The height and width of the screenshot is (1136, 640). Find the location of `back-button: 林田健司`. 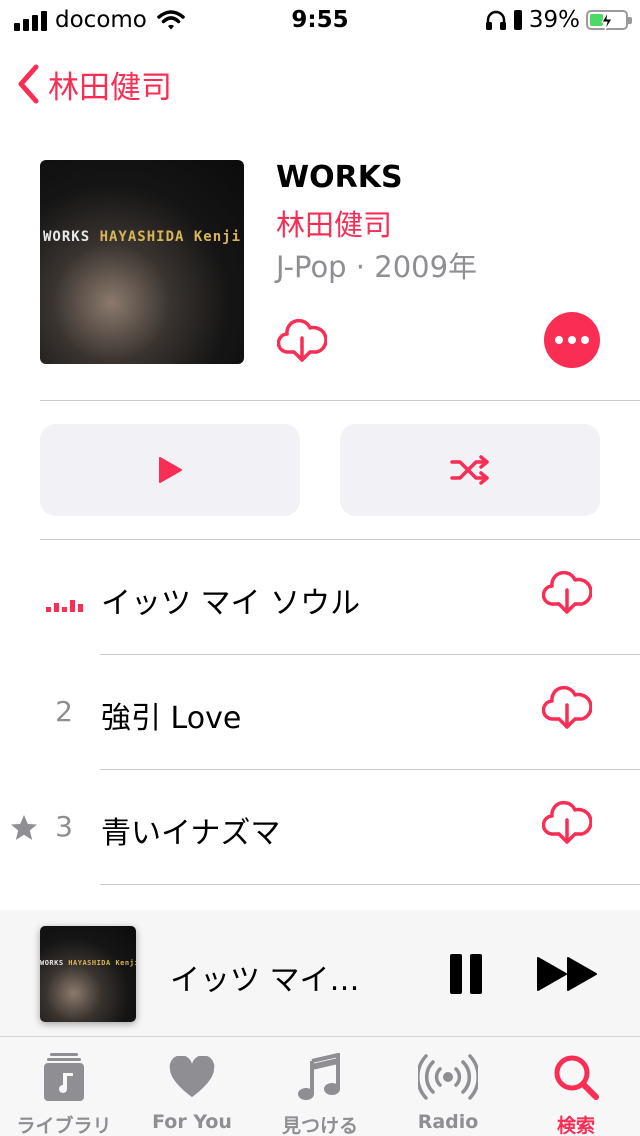

back-button: 林田健司 is located at coordinates (94, 84).